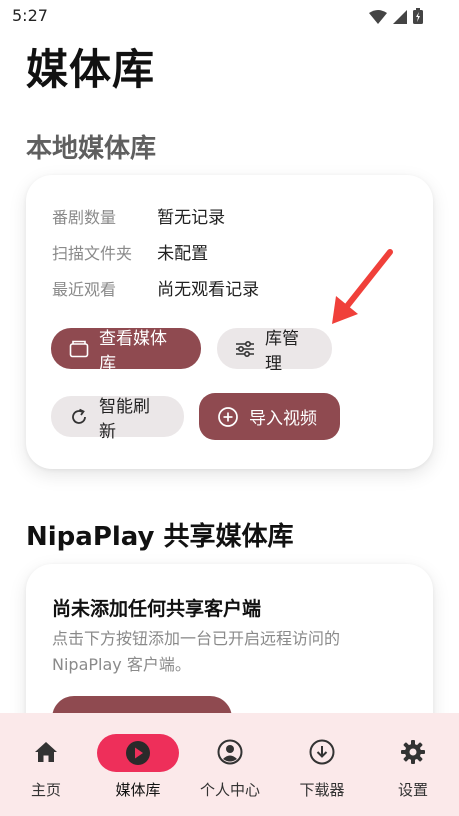  Describe the element at coordinates (84, 217) in the screenshot. I see `info-label: 番剧数量` at that location.